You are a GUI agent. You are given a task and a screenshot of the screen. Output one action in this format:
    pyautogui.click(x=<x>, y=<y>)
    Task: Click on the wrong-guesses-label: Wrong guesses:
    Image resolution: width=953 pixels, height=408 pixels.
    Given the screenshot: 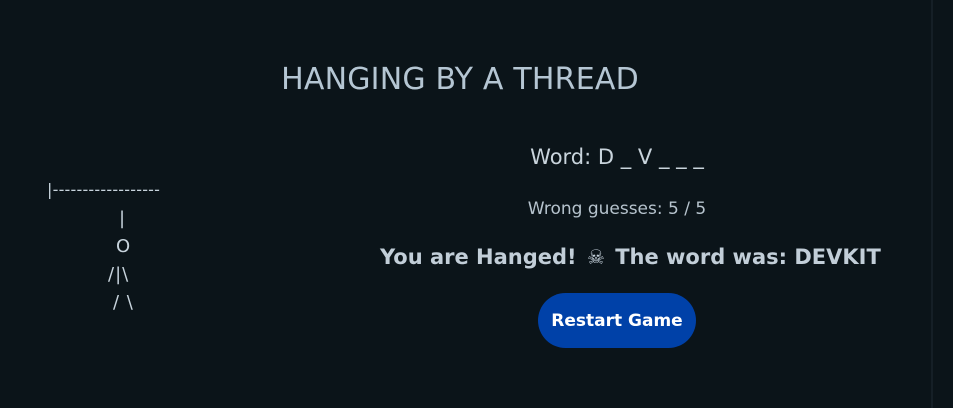 What is the action you would take?
    pyautogui.click(x=595, y=209)
    